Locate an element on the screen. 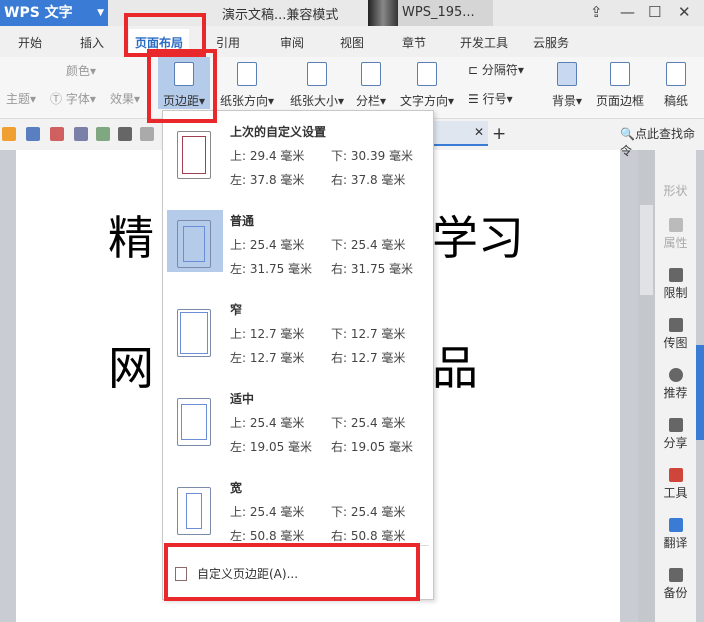  sidebar-recommend: 推荐 is located at coordinates (675, 384).